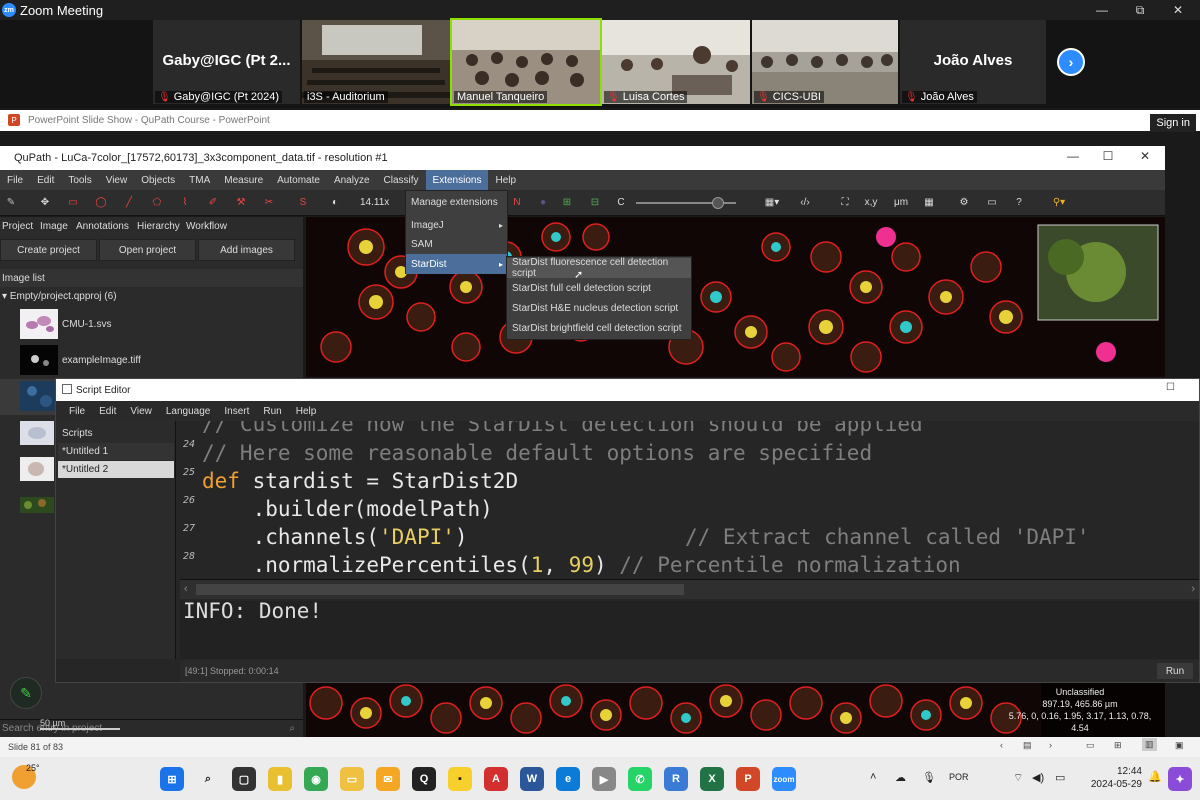 The image size is (1200, 800). I want to click on menu-item-imagej: ImageJ ▸, so click(456, 225).